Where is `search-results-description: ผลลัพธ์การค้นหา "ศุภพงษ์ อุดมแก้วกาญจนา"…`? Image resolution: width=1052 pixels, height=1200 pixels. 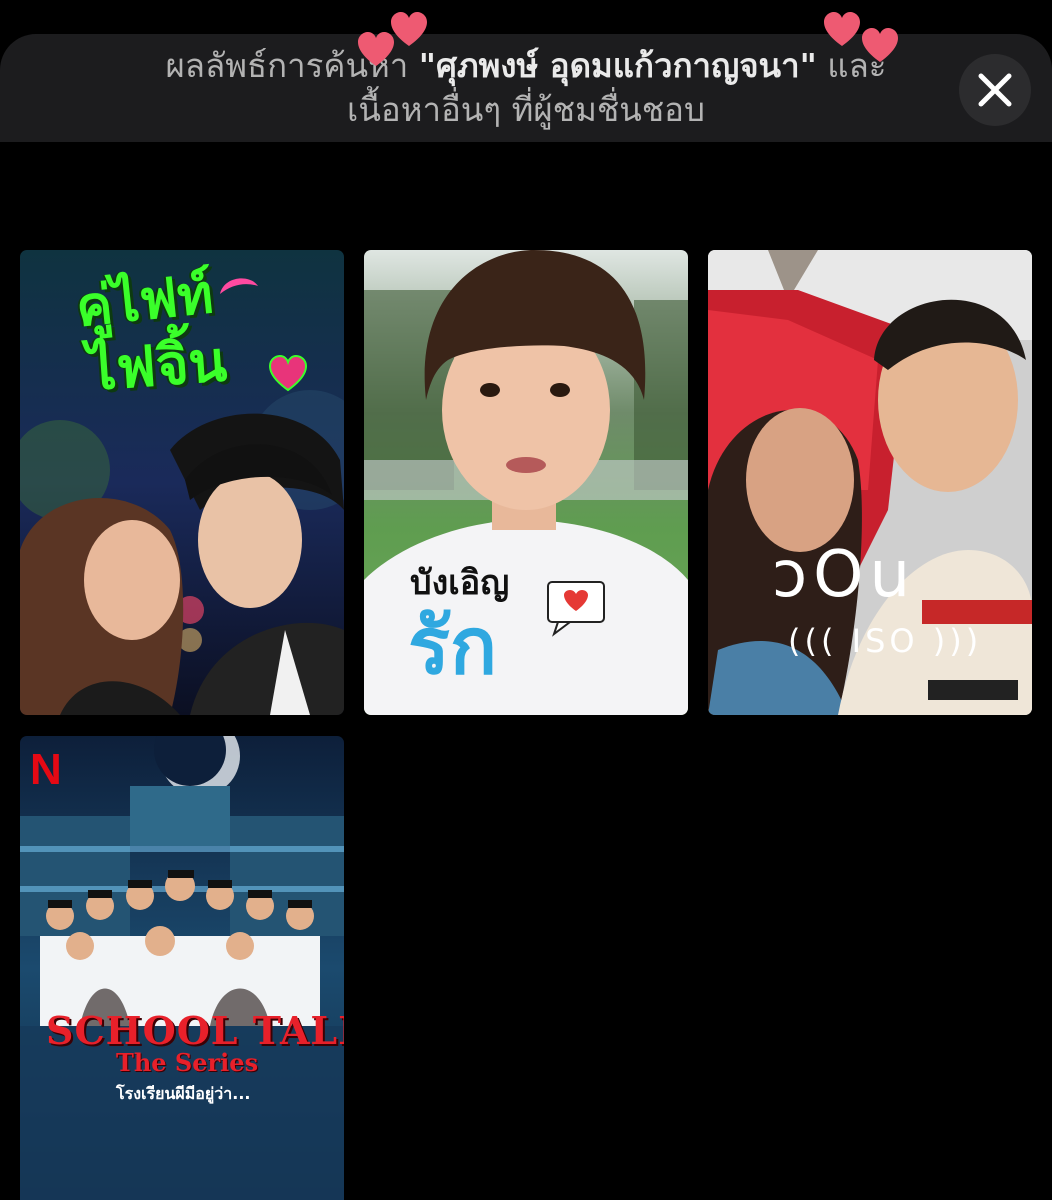 search-results-description: ผลลัพธ์การค้นหา "ศุภพงษ์ อุดมแก้วกาญจนา"… is located at coordinates (526, 88).